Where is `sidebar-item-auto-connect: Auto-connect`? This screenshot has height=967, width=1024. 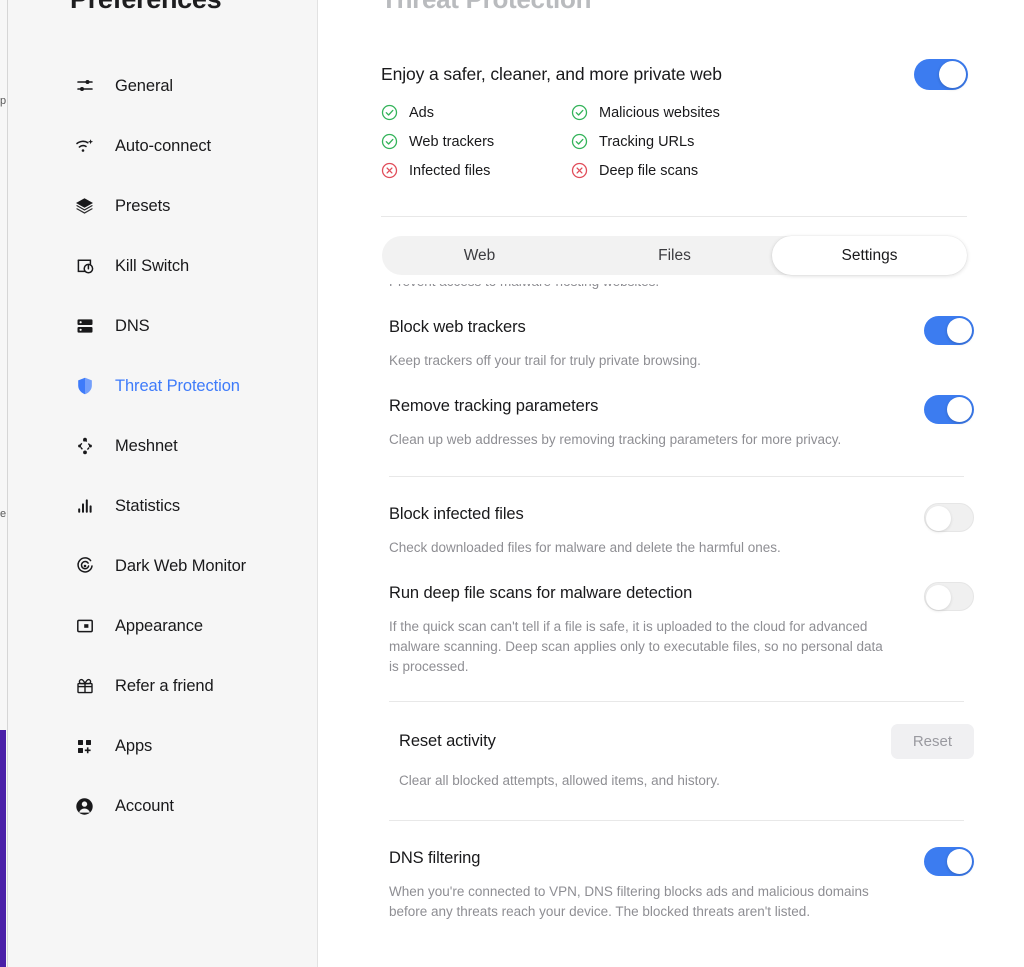 sidebar-item-auto-connect: Auto-connect is located at coordinates (162, 146).